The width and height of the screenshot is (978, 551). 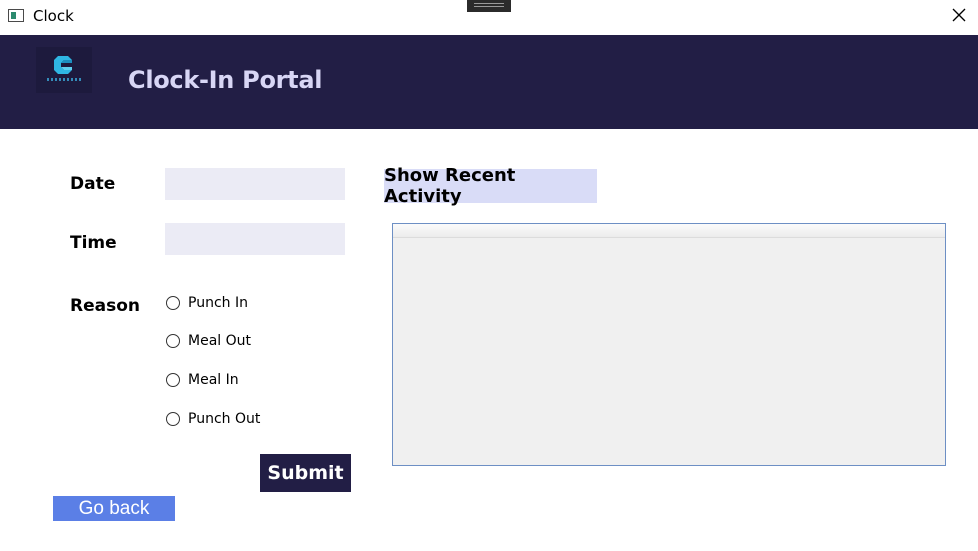 I want to click on window-title: Clock, so click(x=53, y=16).